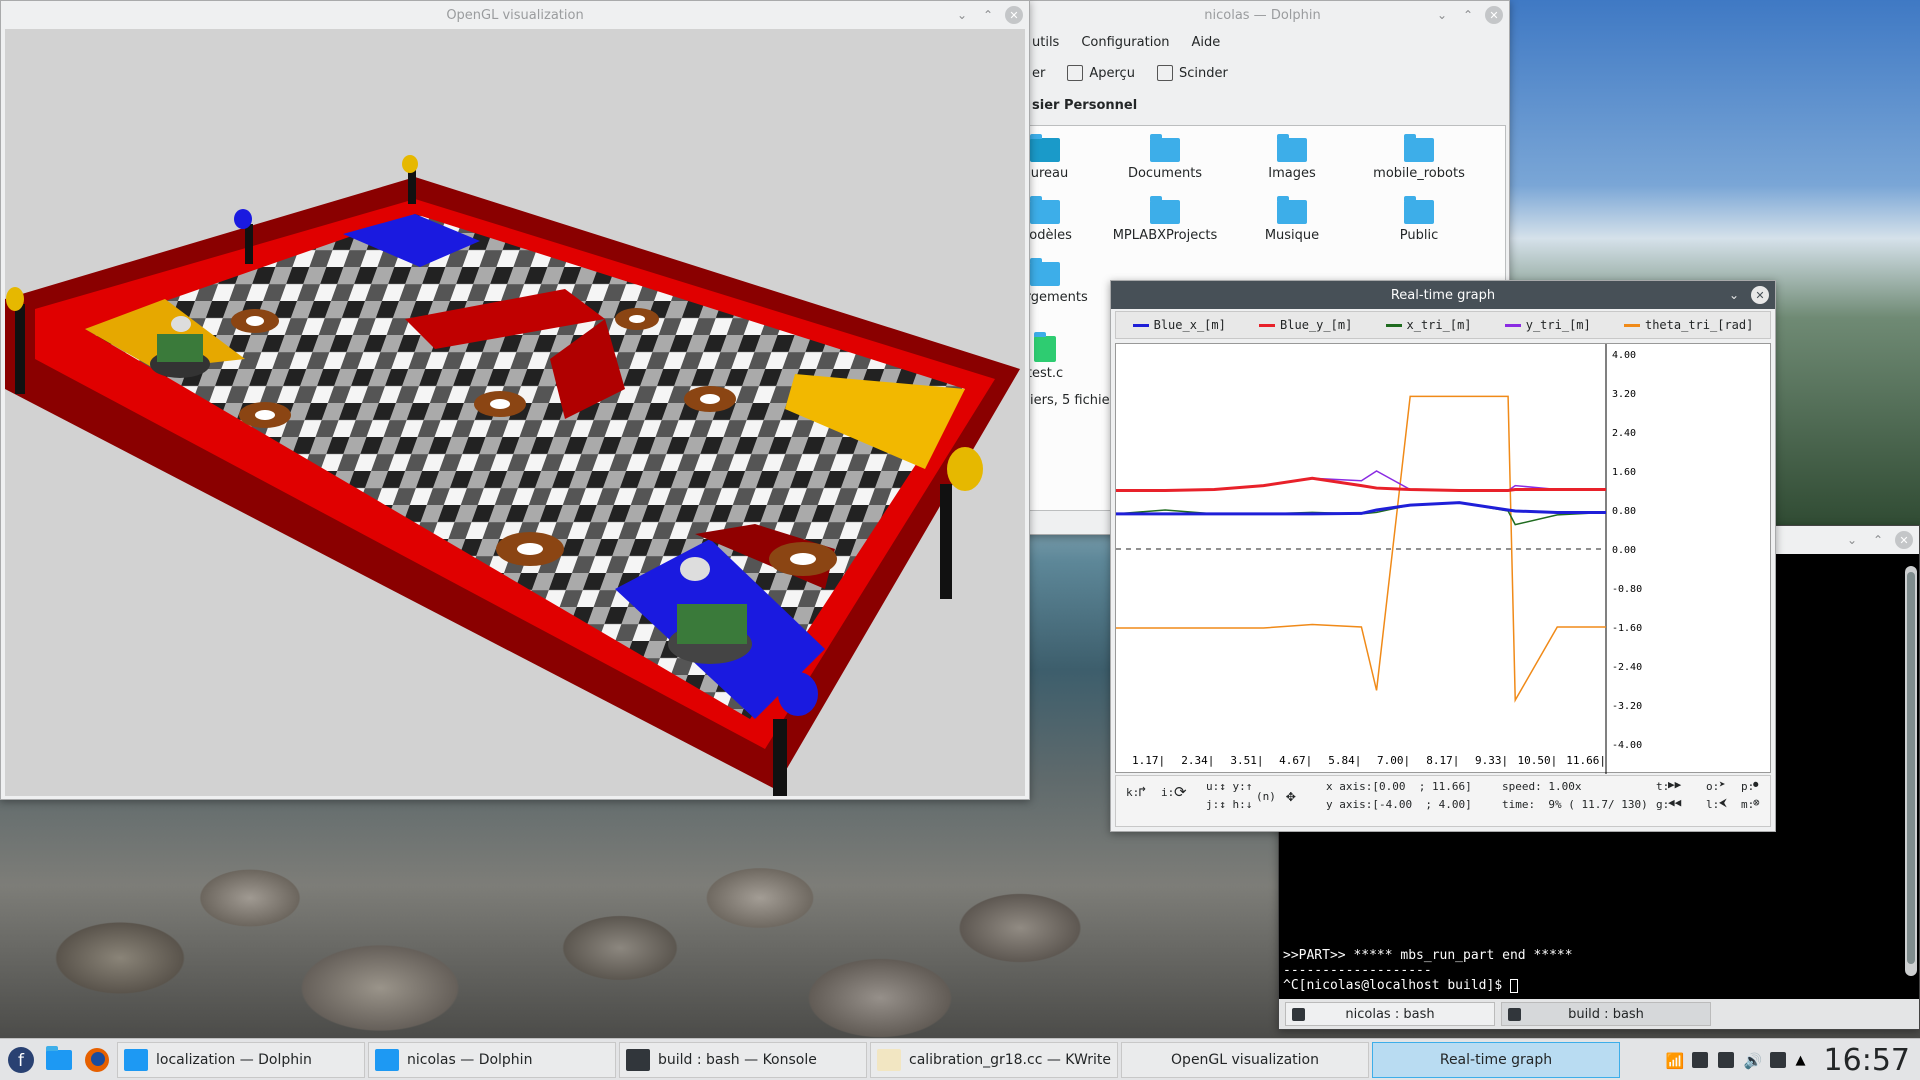 The image size is (1920, 1080). Describe the element at coordinates (1725, 1060) in the screenshot. I see `clipboard-icon` at that location.